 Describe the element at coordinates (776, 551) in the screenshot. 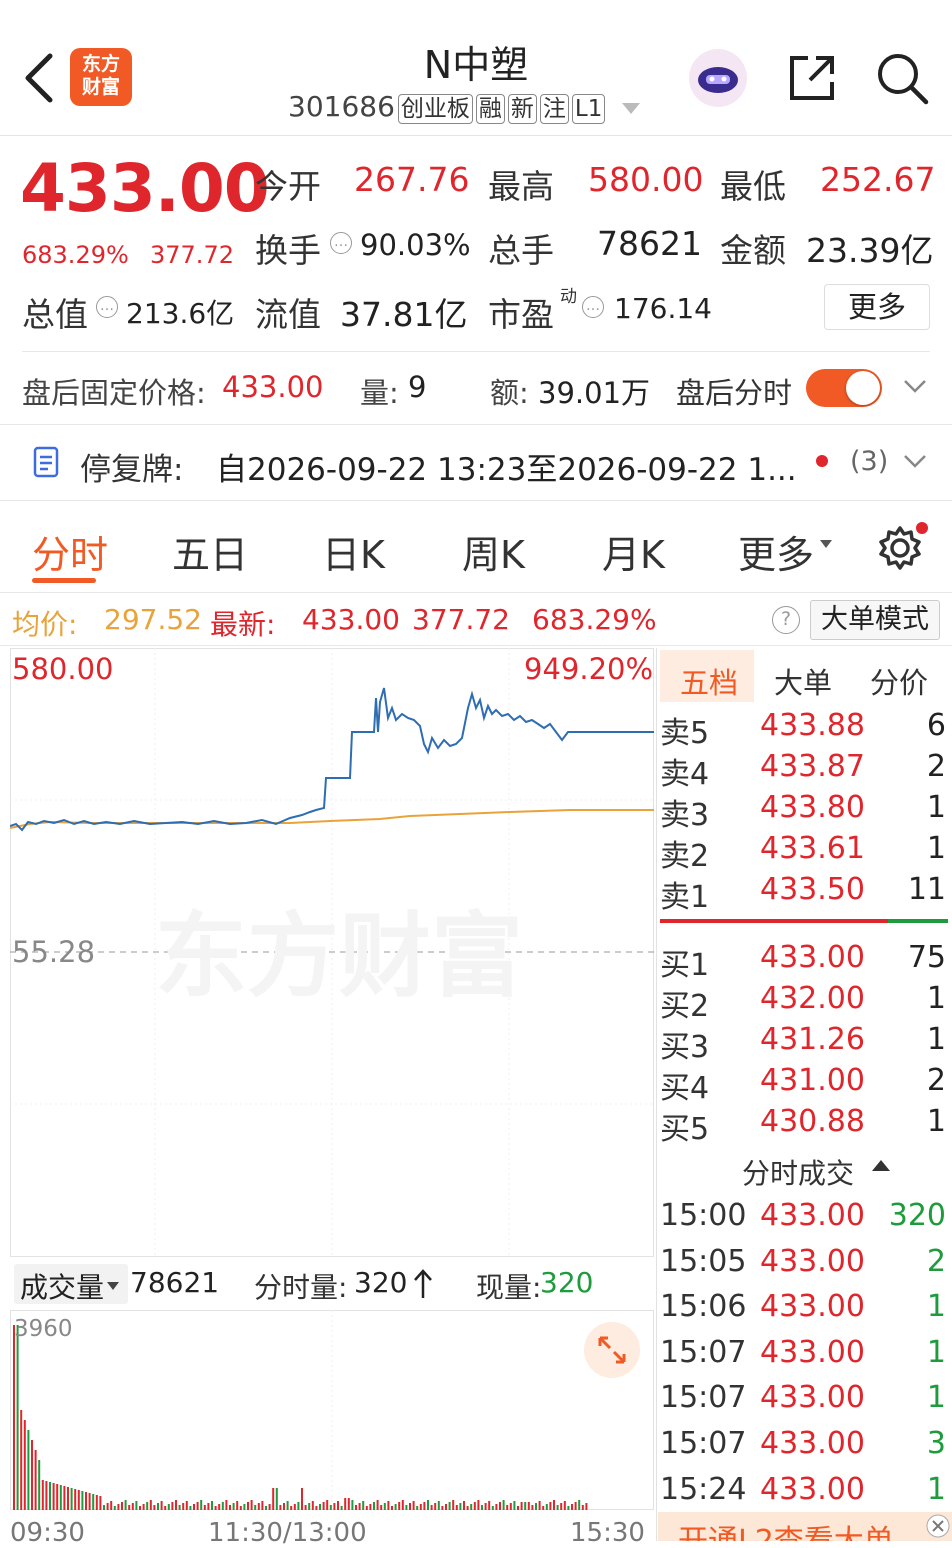

I see `tab-more: 更多` at that location.